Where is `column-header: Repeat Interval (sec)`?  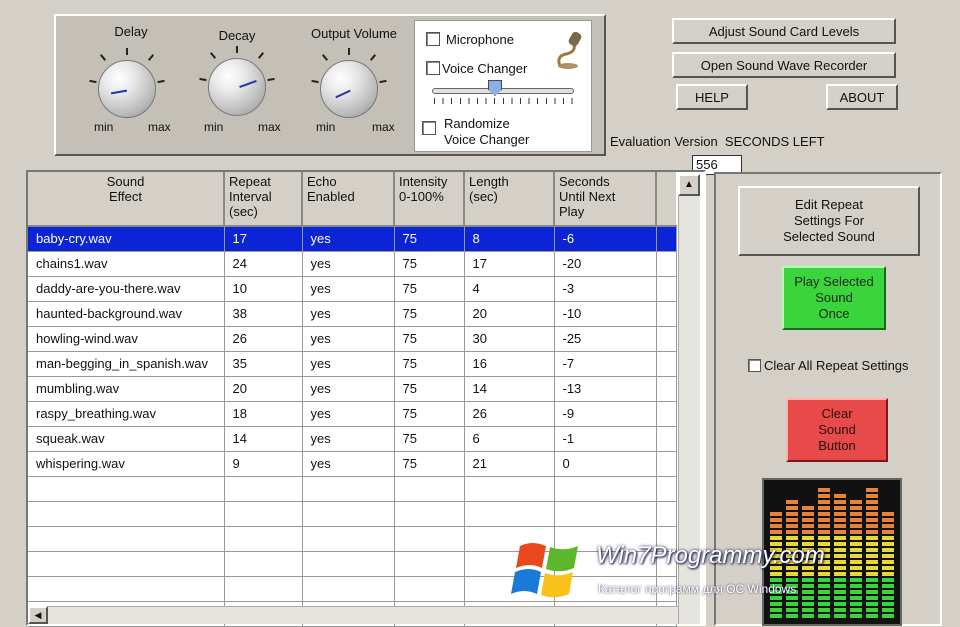
column-header: Repeat Interval (sec) is located at coordinates (263, 199).